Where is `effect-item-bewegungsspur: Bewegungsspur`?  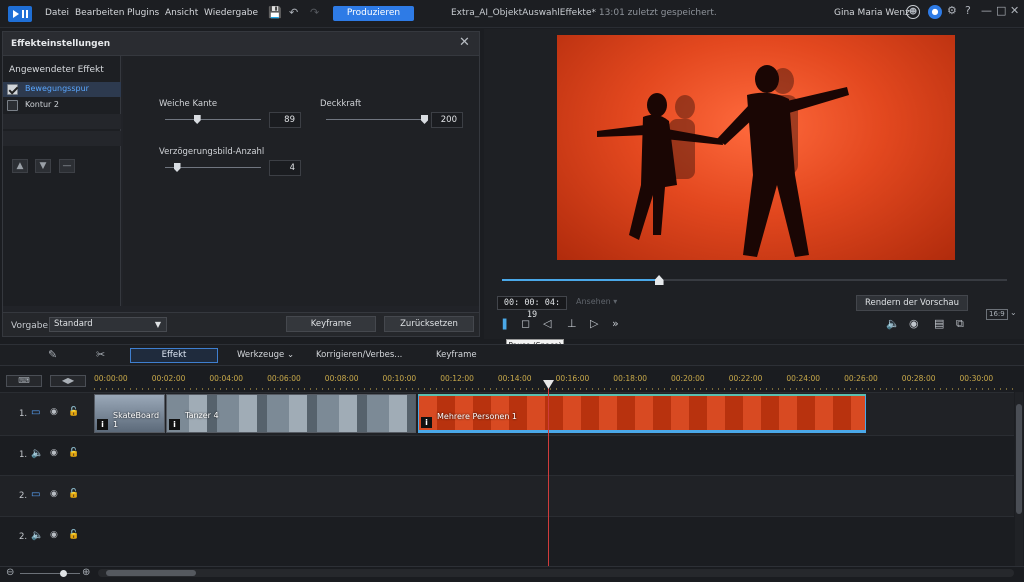 effect-item-bewegungsspur: Bewegungsspur is located at coordinates (62, 89).